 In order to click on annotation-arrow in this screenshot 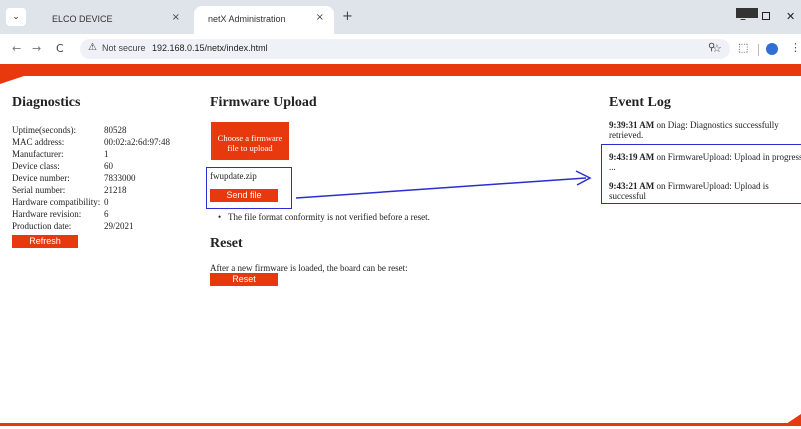, I will do `click(443, 184)`.